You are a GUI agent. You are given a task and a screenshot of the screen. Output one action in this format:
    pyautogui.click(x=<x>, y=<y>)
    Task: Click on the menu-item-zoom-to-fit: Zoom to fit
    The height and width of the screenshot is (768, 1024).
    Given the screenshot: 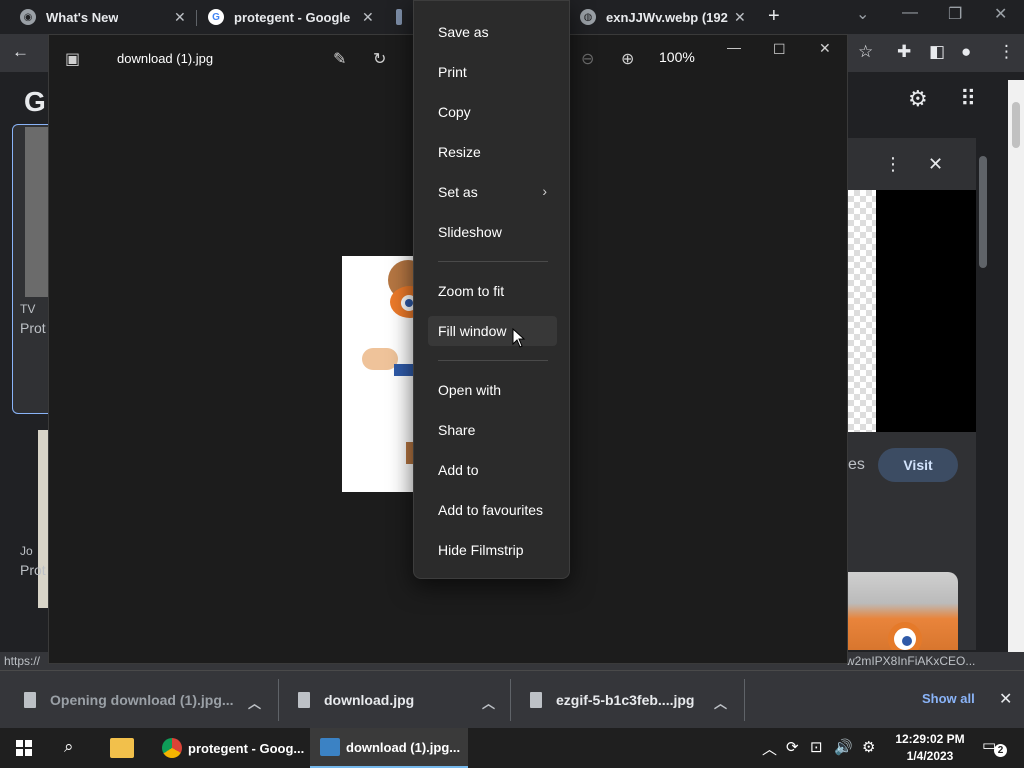 What is the action you would take?
    pyautogui.click(x=492, y=291)
    